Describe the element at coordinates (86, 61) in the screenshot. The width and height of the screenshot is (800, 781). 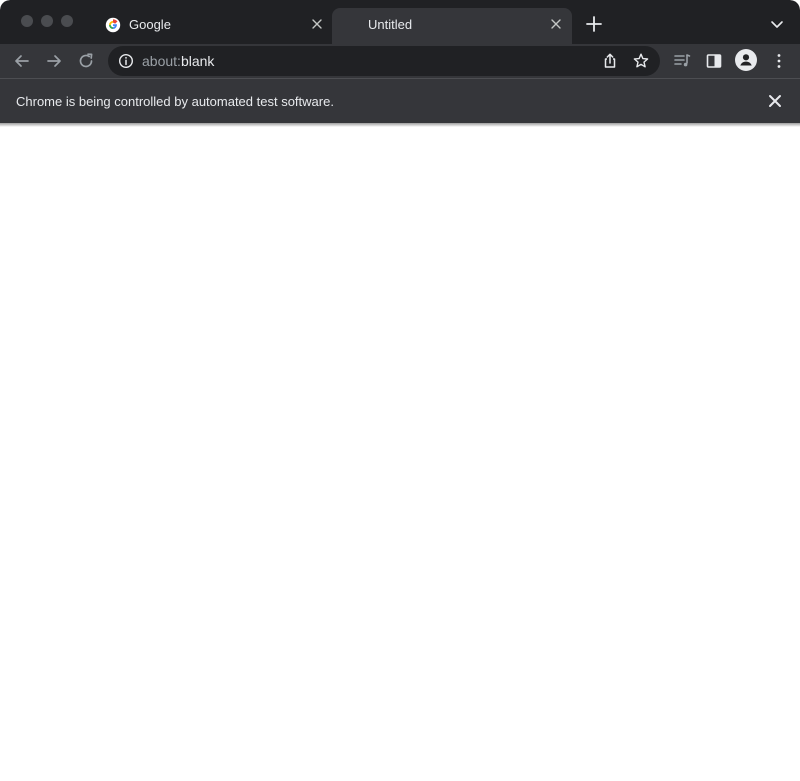
I see `reload-icon` at that location.